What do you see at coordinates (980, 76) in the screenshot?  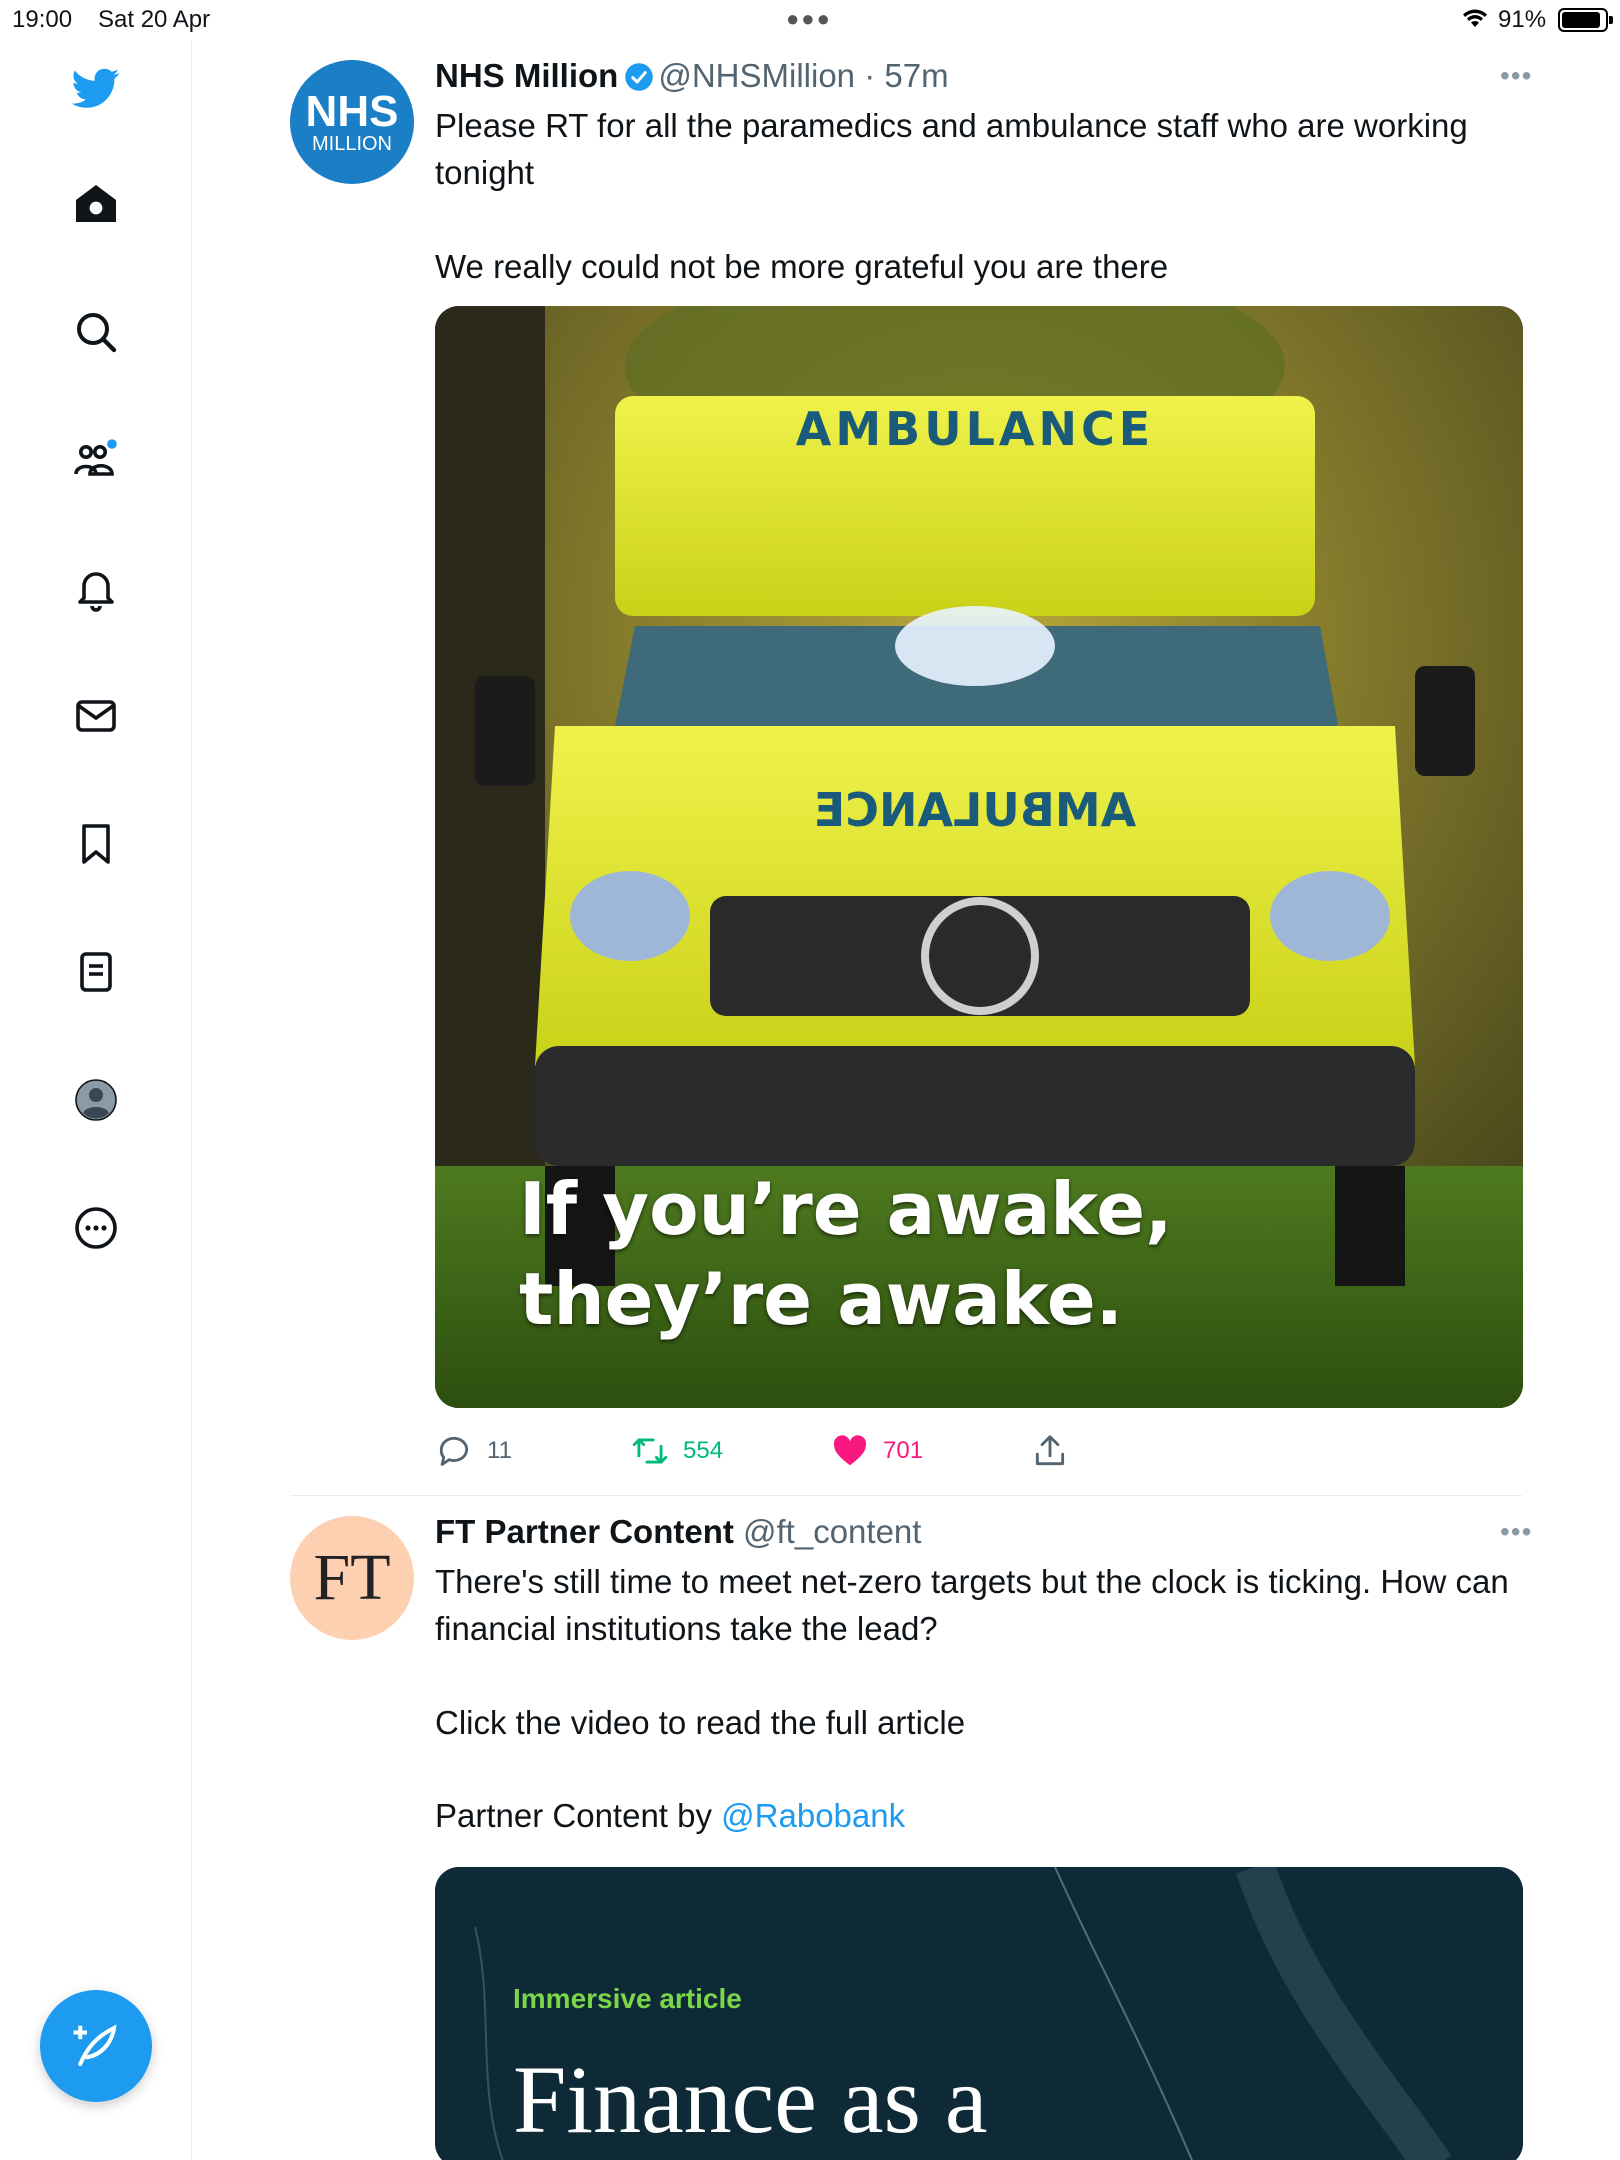 I see `tweet-header: NHS Million @NHSMillion · 57m` at bounding box center [980, 76].